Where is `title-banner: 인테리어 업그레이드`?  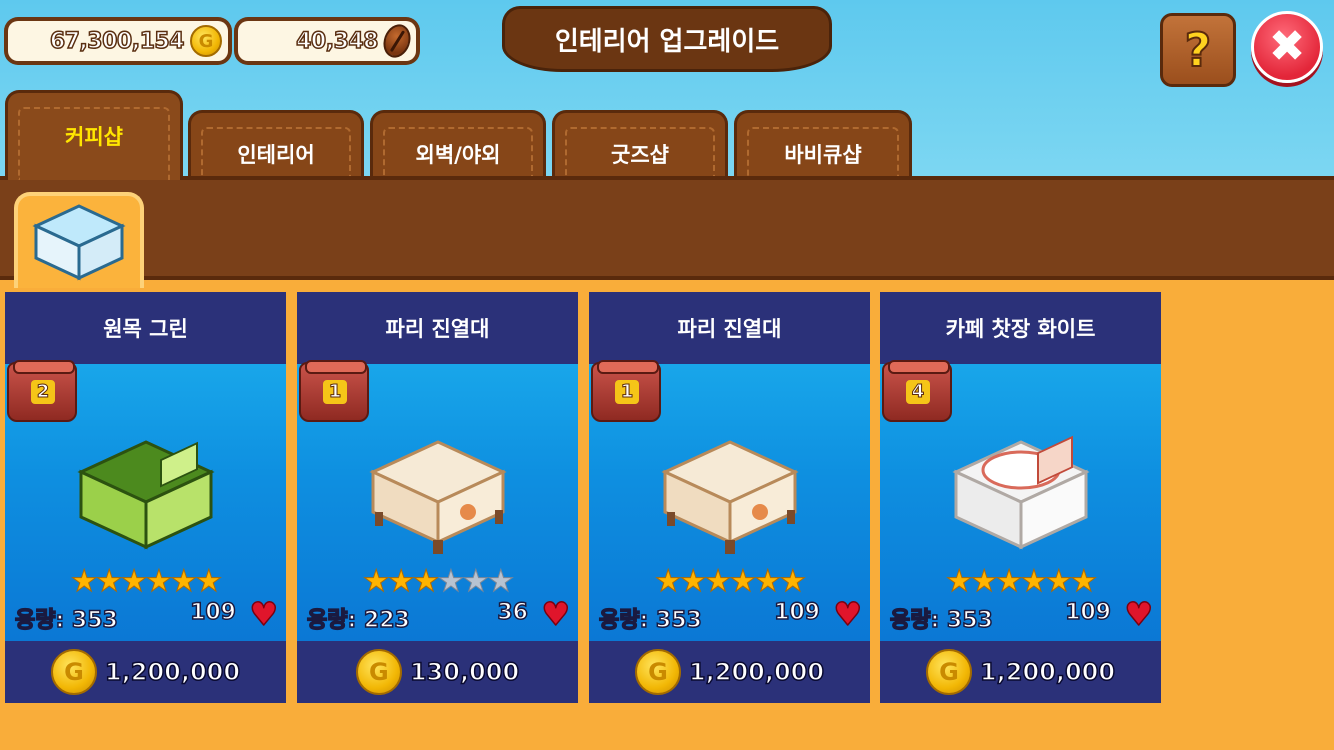 title-banner: 인테리어 업그레이드 is located at coordinates (667, 39).